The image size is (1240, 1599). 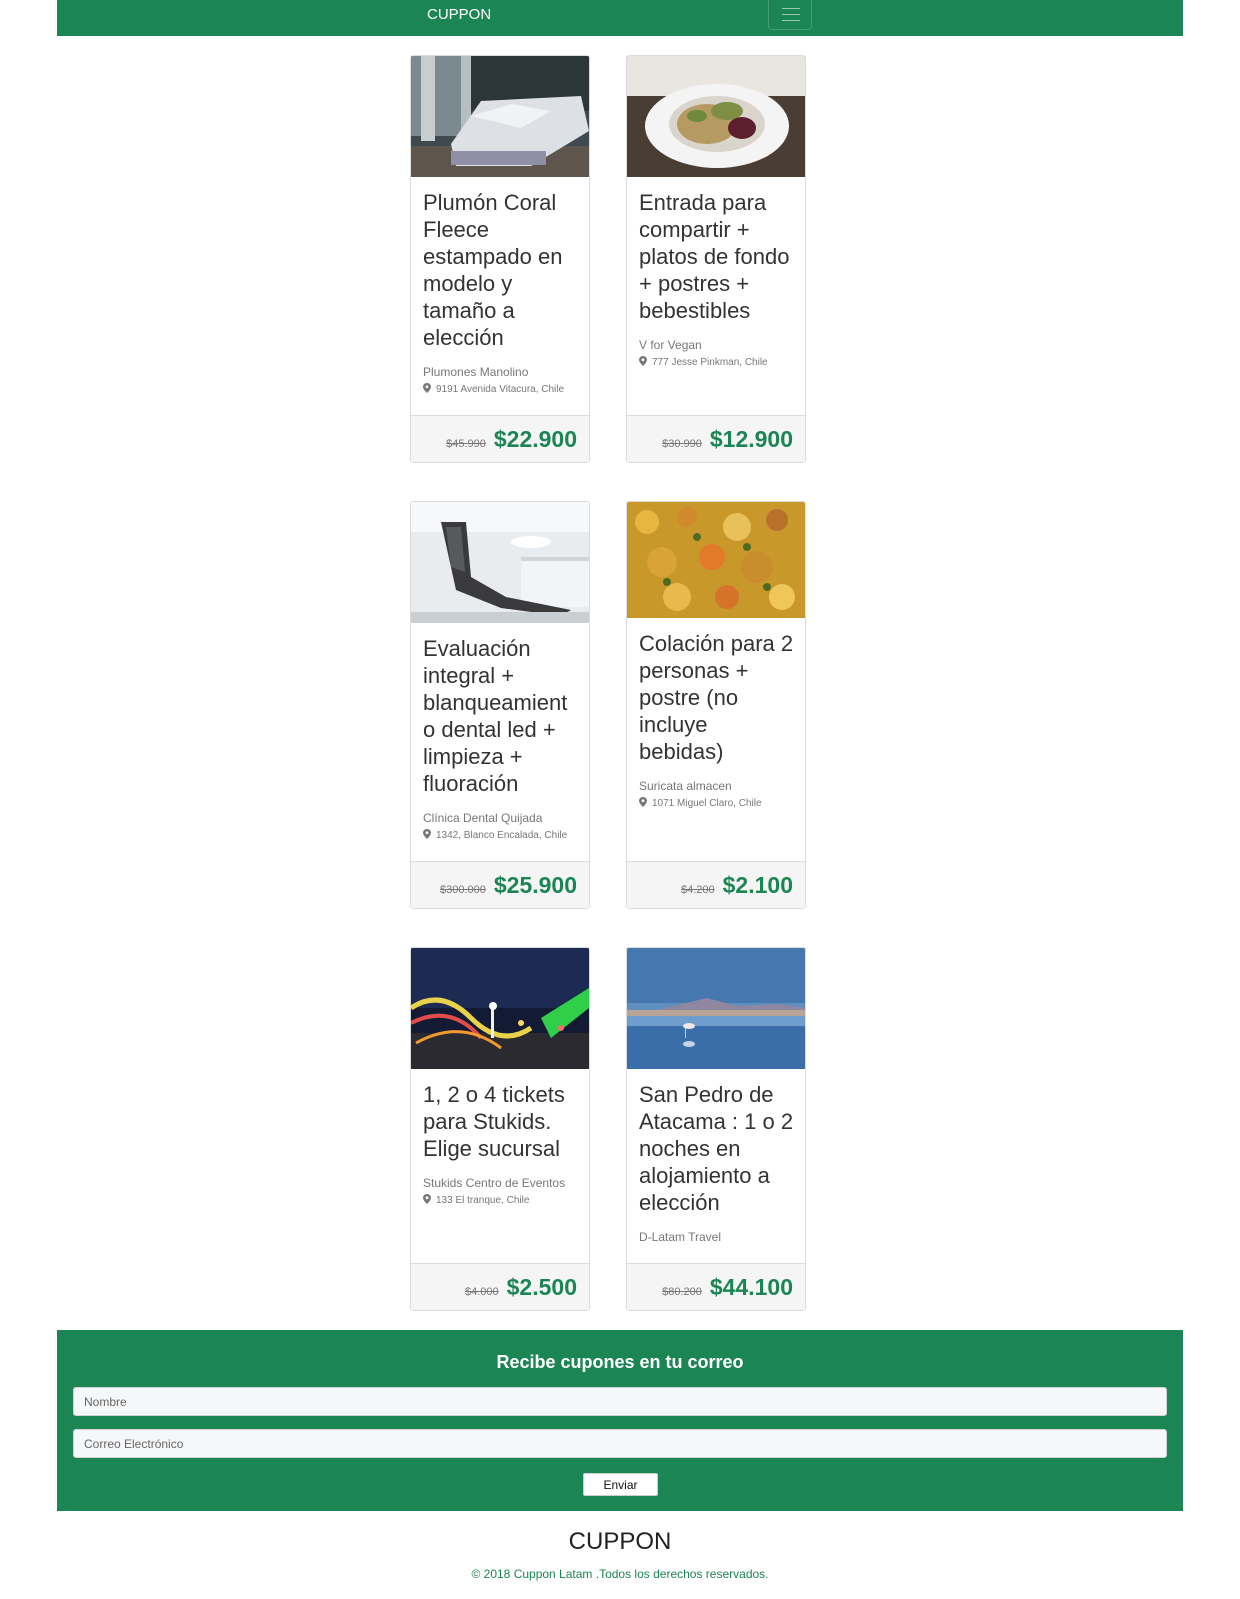 I want to click on food-photo, so click(x=716, y=560).